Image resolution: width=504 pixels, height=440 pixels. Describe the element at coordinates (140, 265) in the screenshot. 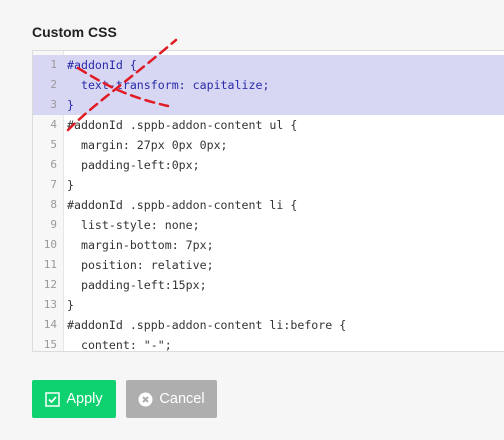

I see `code-text: position: relative;` at that location.